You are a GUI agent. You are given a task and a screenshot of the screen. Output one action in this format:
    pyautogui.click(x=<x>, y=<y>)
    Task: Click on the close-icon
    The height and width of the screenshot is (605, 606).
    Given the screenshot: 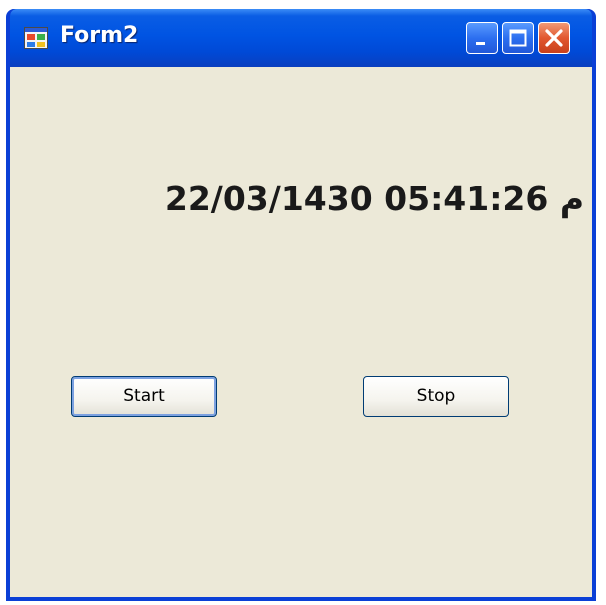 What is the action you would take?
    pyautogui.click(x=554, y=38)
    